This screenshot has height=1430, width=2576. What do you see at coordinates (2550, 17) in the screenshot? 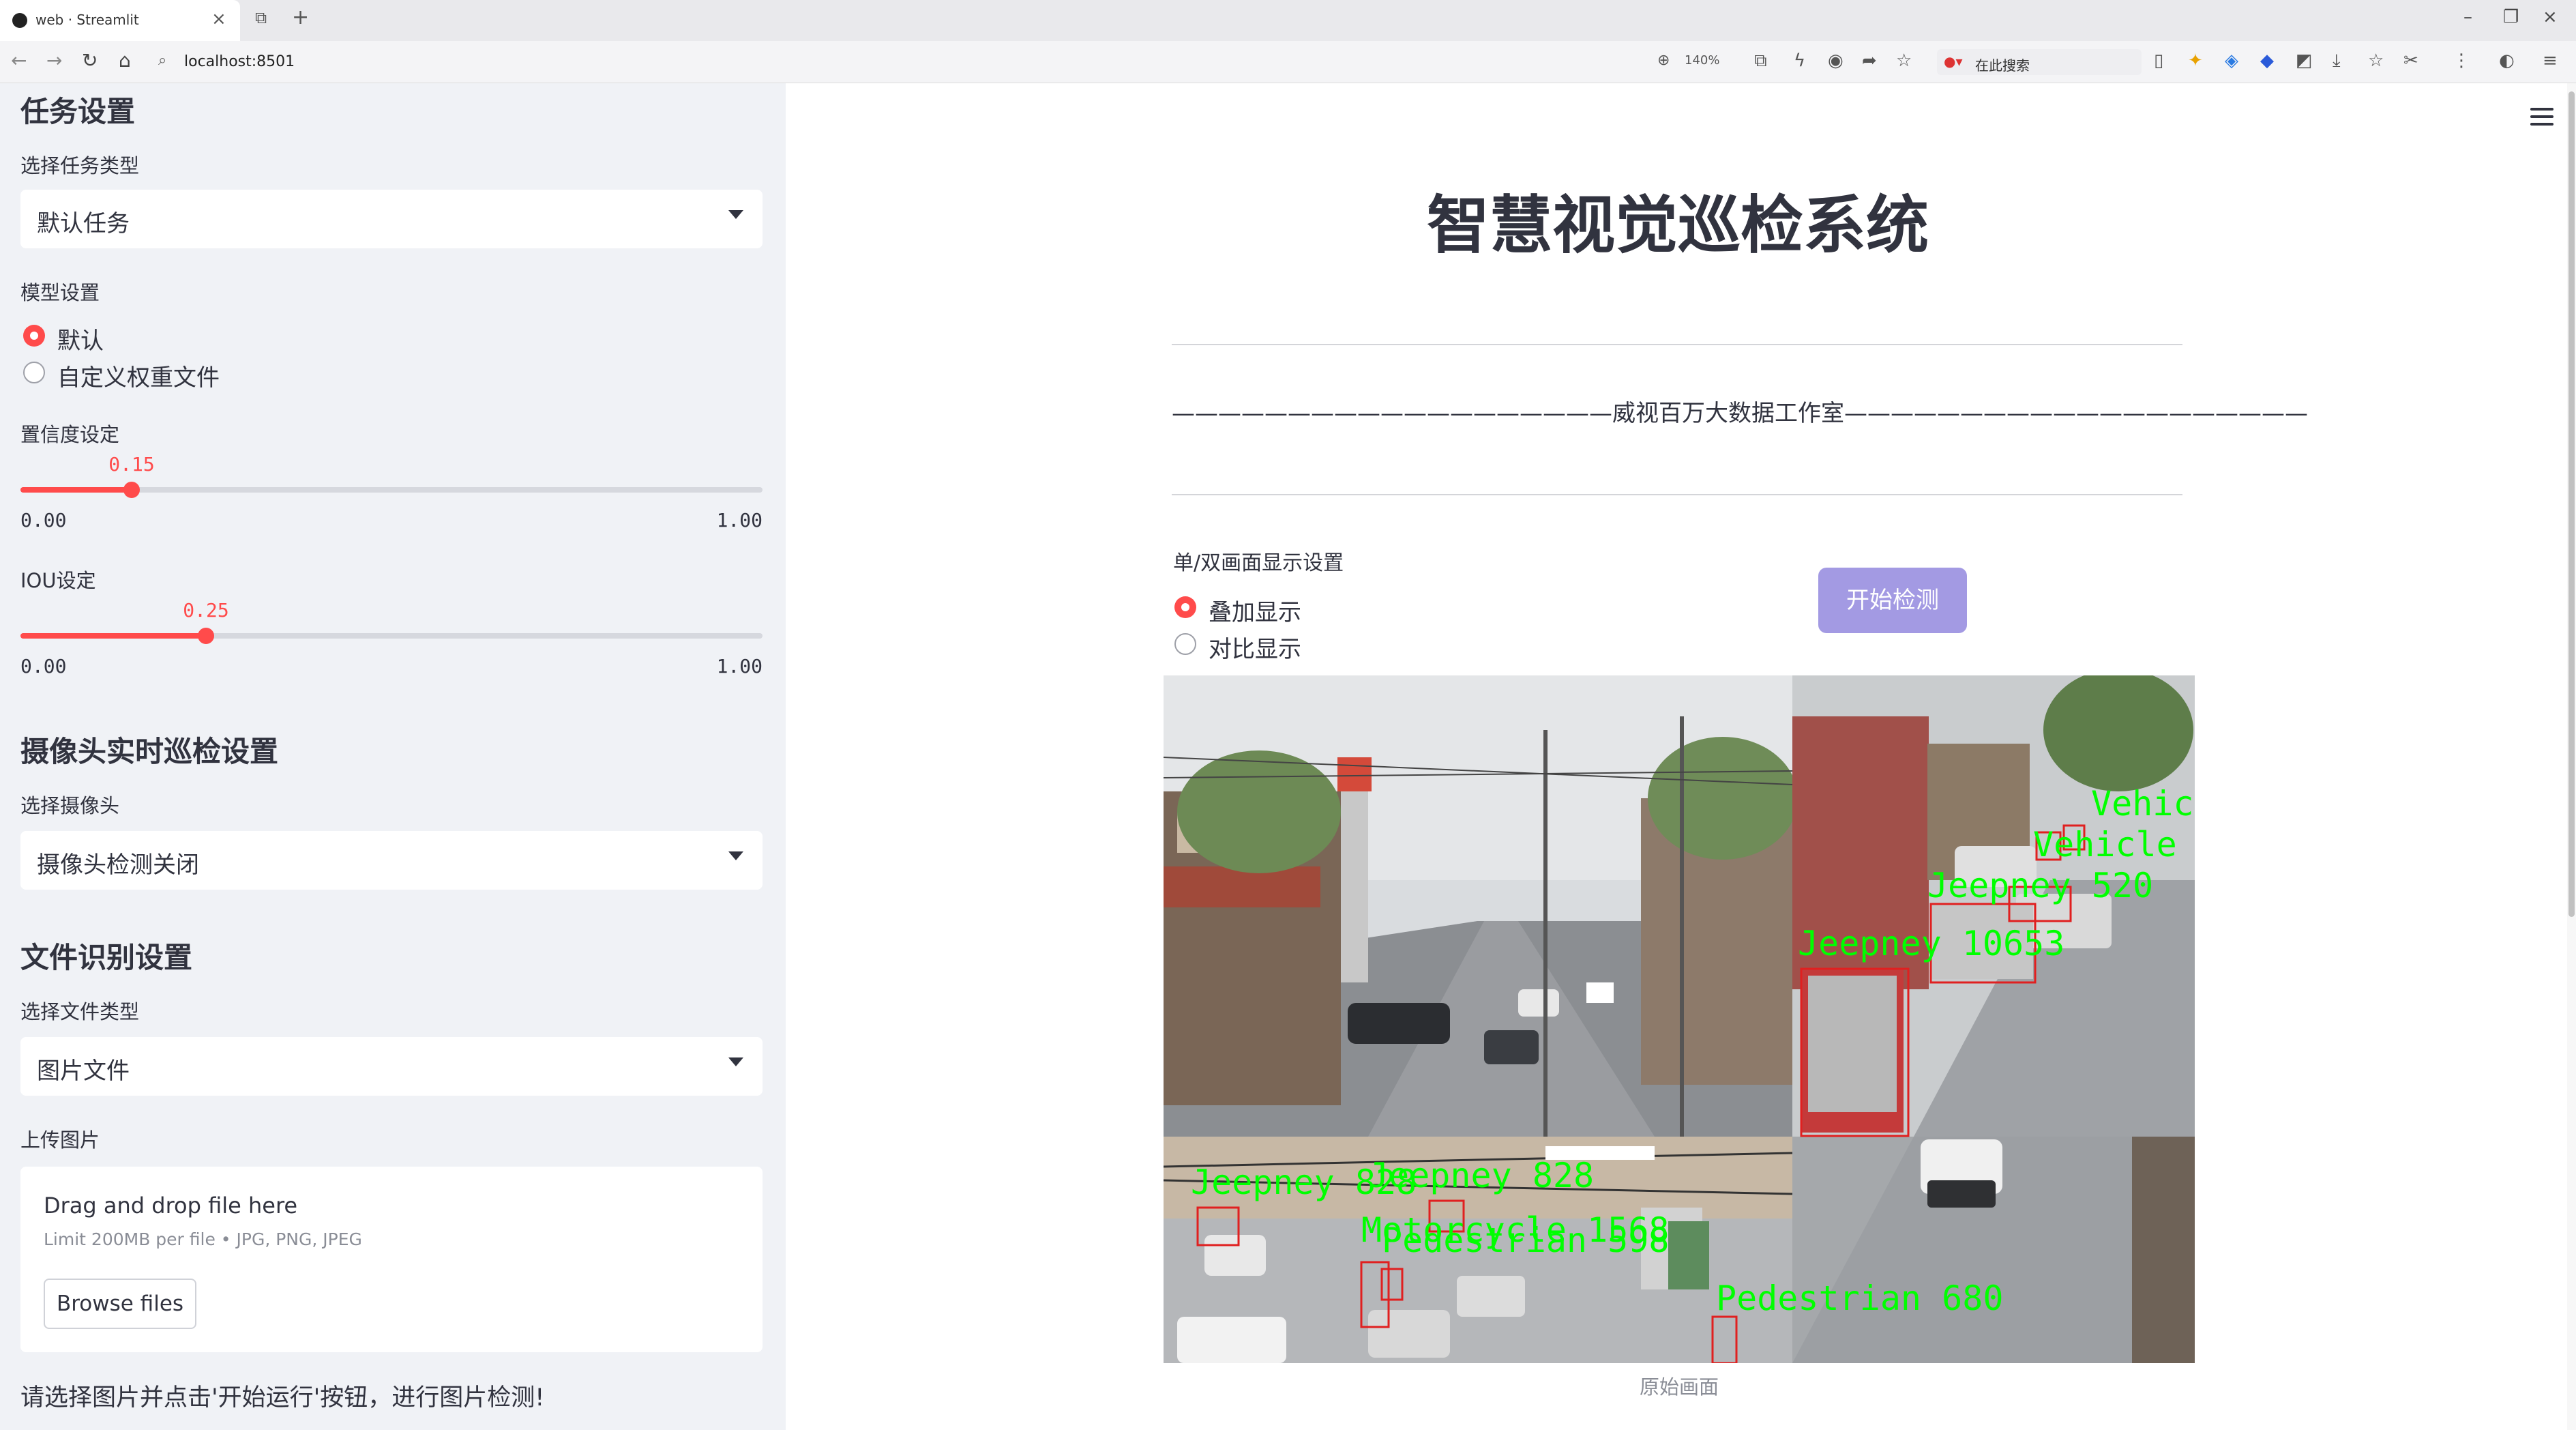
I see `close-window-icon: ×` at bounding box center [2550, 17].